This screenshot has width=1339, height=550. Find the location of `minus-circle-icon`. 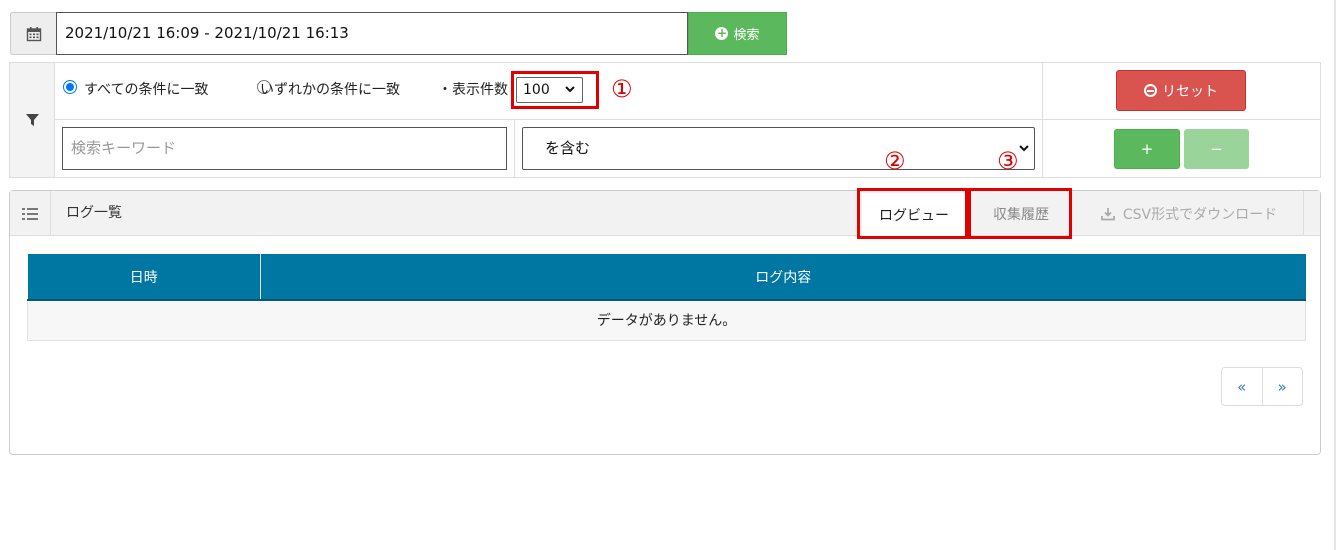

minus-circle-icon is located at coordinates (1150, 90).